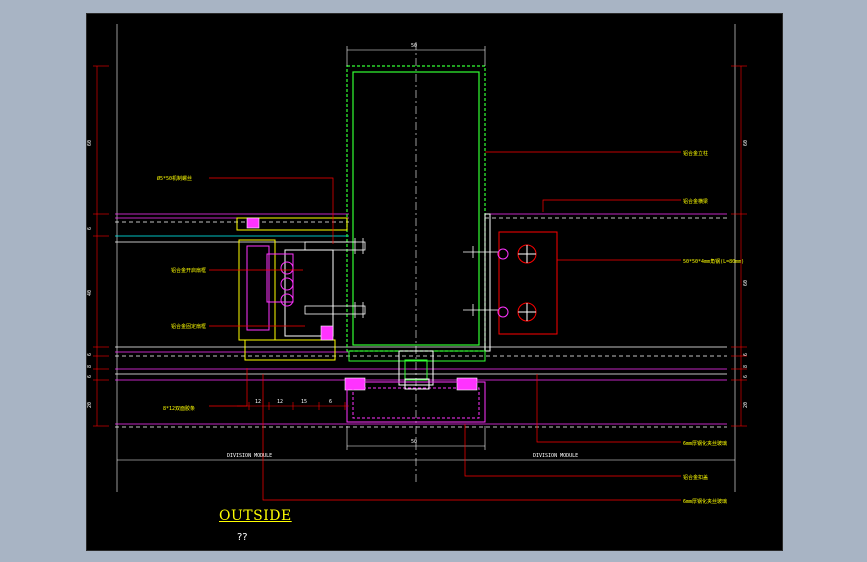 Image resolution: width=867 pixels, height=562 pixels. What do you see at coordinates (521, 282) in the screenshot?
I see `steel-bracket` at bounding box center [521, 282].